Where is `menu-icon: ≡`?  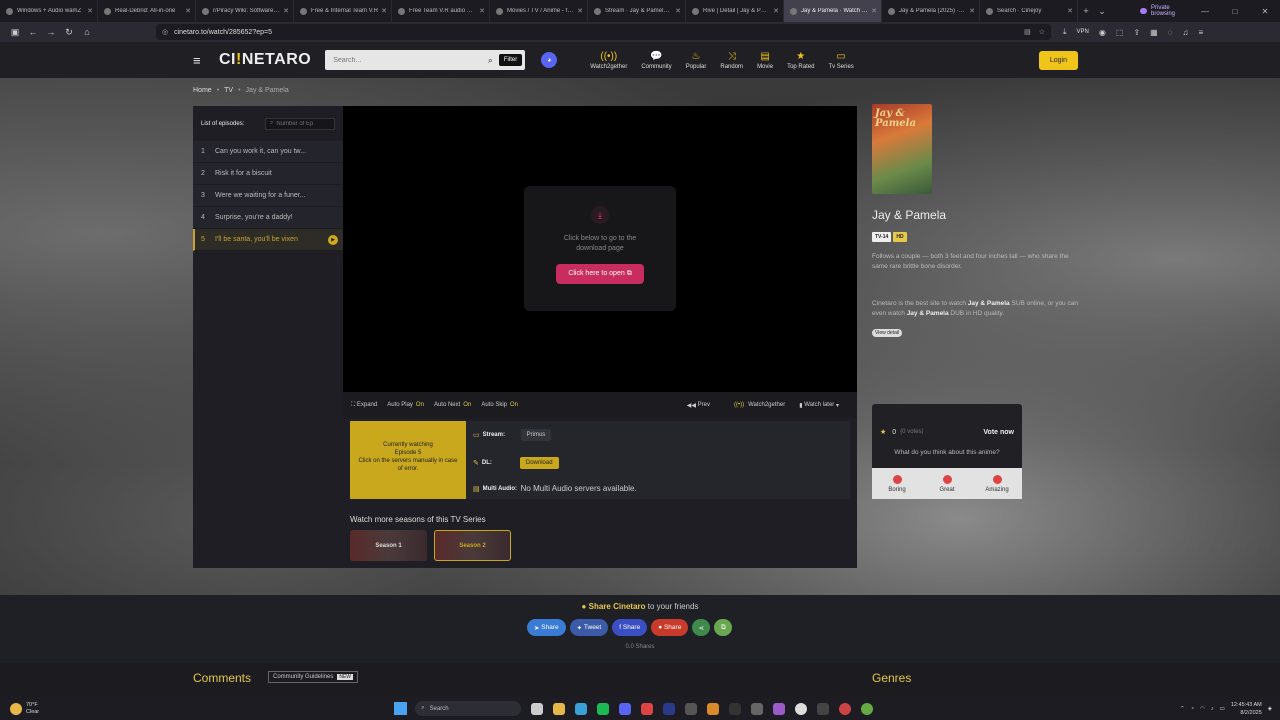 menu-icon: ≡ is located at coordinates (1200, 32).